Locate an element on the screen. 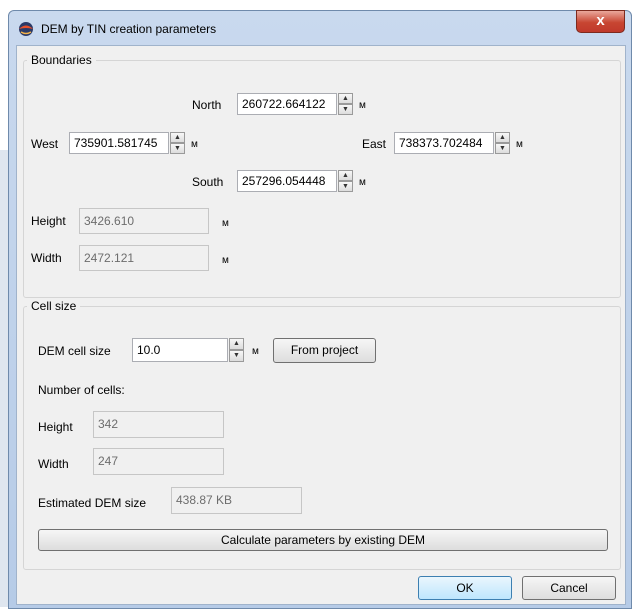 The width and height of the screenshot is (635, 609). close-icon: x is located at coordinates (600, 20).